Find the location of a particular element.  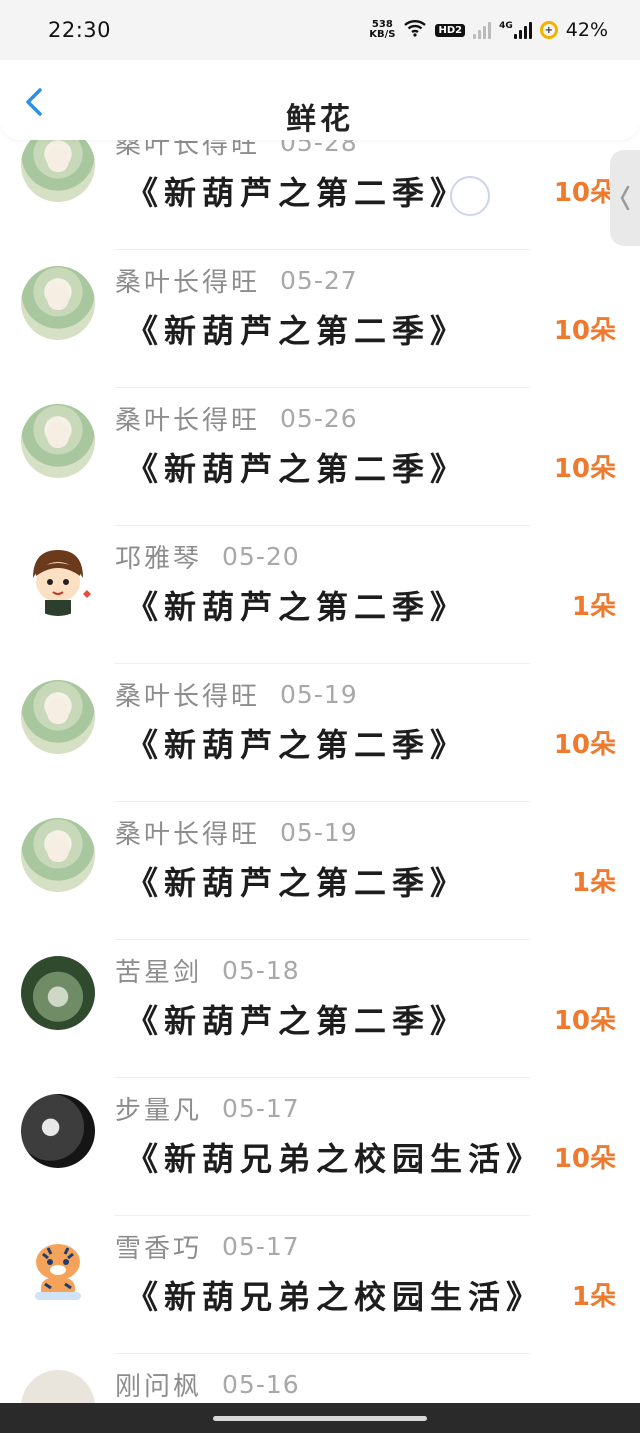

signal-sim1-icon is located at coordinates (482, 30).